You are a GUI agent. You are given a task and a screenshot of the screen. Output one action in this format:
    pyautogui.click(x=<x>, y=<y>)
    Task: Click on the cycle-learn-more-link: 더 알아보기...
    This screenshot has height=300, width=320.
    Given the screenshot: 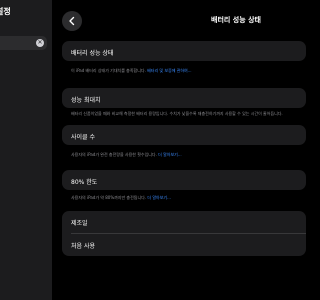 What is the action you would take?
    pyautogui.click(x=170, y=154)
    